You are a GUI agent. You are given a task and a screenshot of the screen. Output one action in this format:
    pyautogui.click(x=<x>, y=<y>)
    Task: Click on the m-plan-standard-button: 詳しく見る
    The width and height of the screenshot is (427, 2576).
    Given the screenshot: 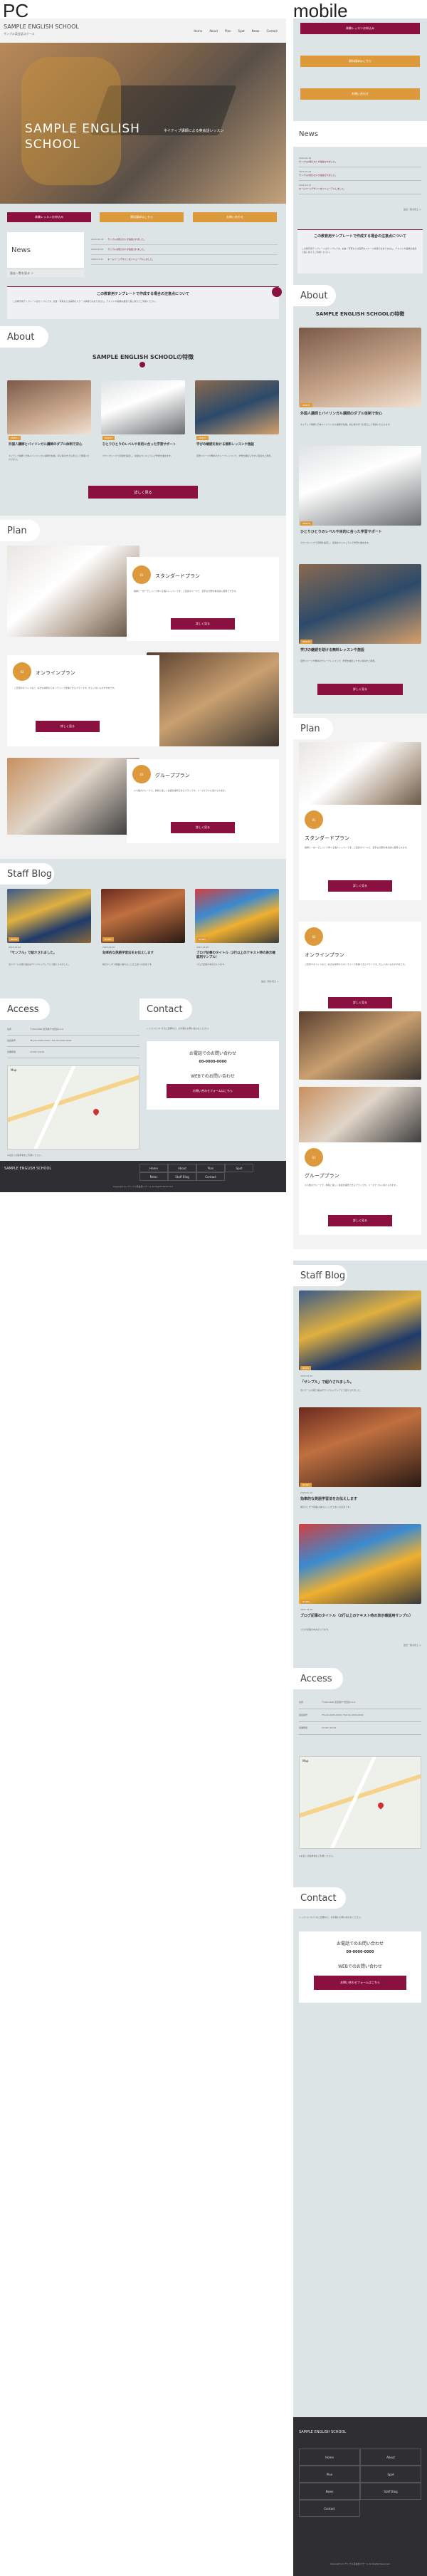 What is the action you would take?
    pyautogui.click(x=360, y=886)
    